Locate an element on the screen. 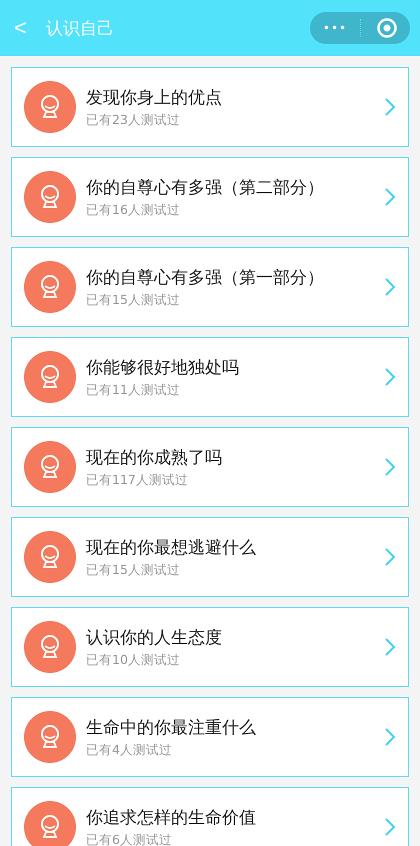 The width and height of the screenshot is (420, 846). test-card: 你追求怎样的生命价值 已有6人测试过 is located at coordinates (210, 816).